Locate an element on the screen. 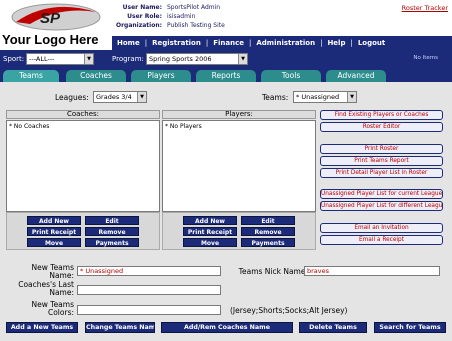  new-team-name-label: New Teams Name: is located at coordinates (52, 271).